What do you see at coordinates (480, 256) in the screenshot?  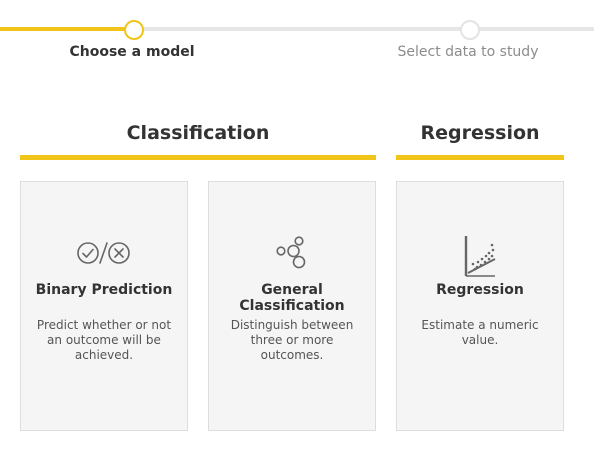 I see `scatter-trend-icon` at bounding box center [480, 256].